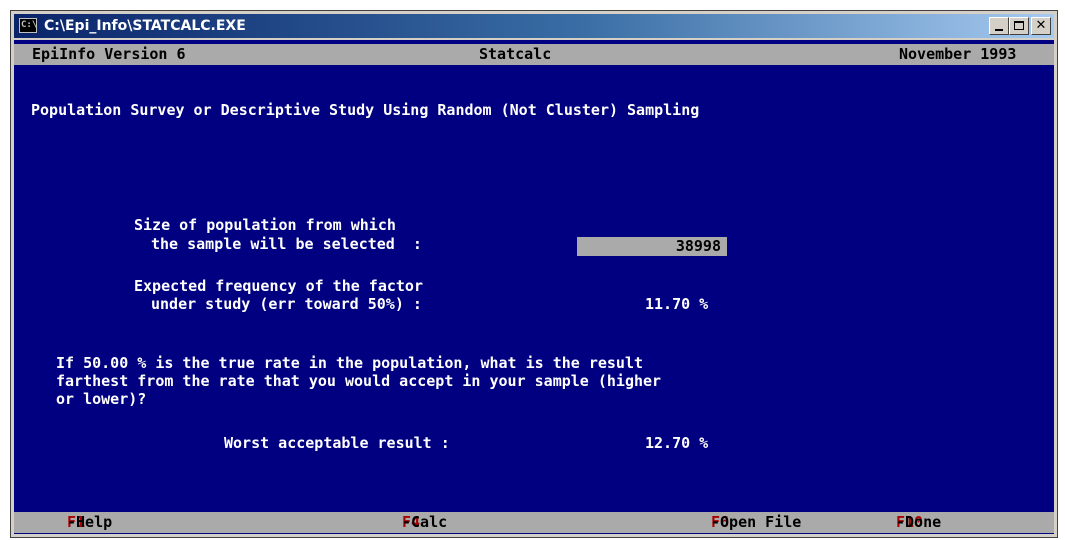 Image resolution: width=1065 pixels, height=540 pixels. I want to click on frequency-label-continued: under study (err toward 50%) :, so click(286, 304).